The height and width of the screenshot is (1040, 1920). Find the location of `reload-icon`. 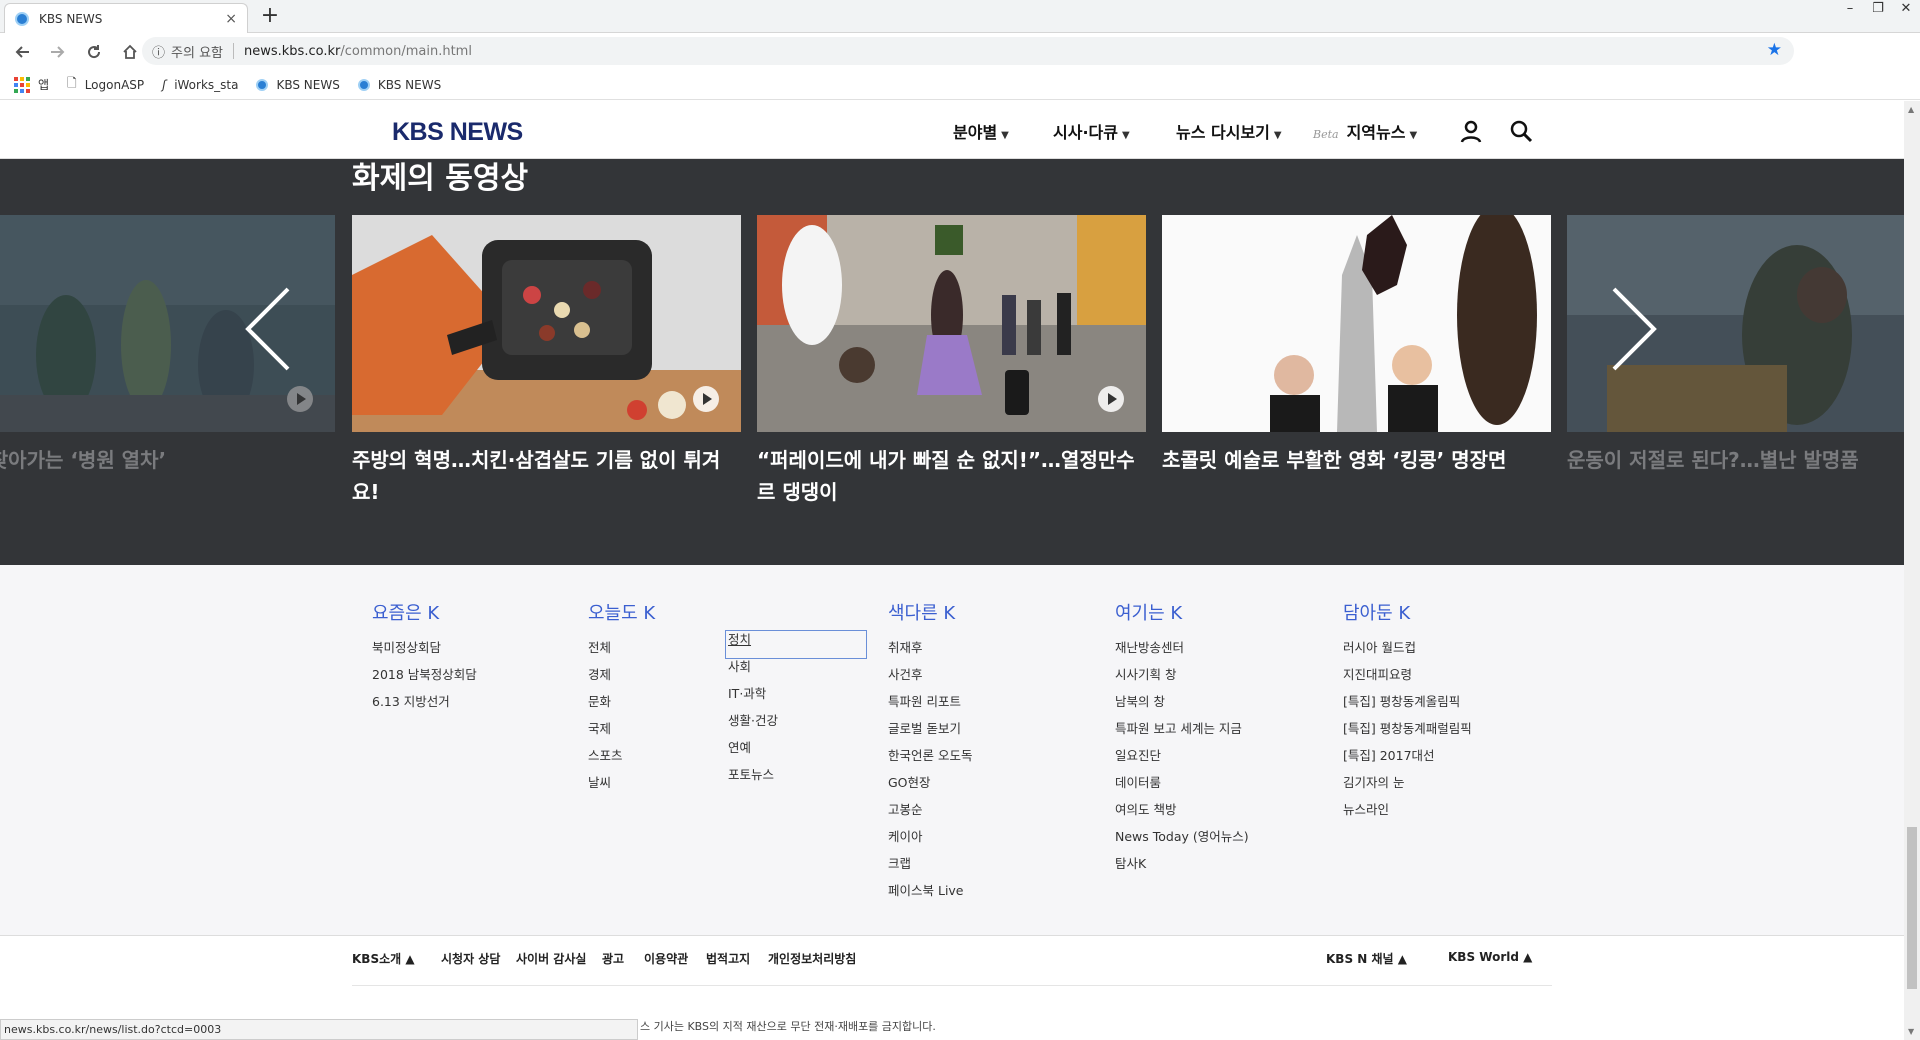

reload-icon is located at coordinates (94, 51).